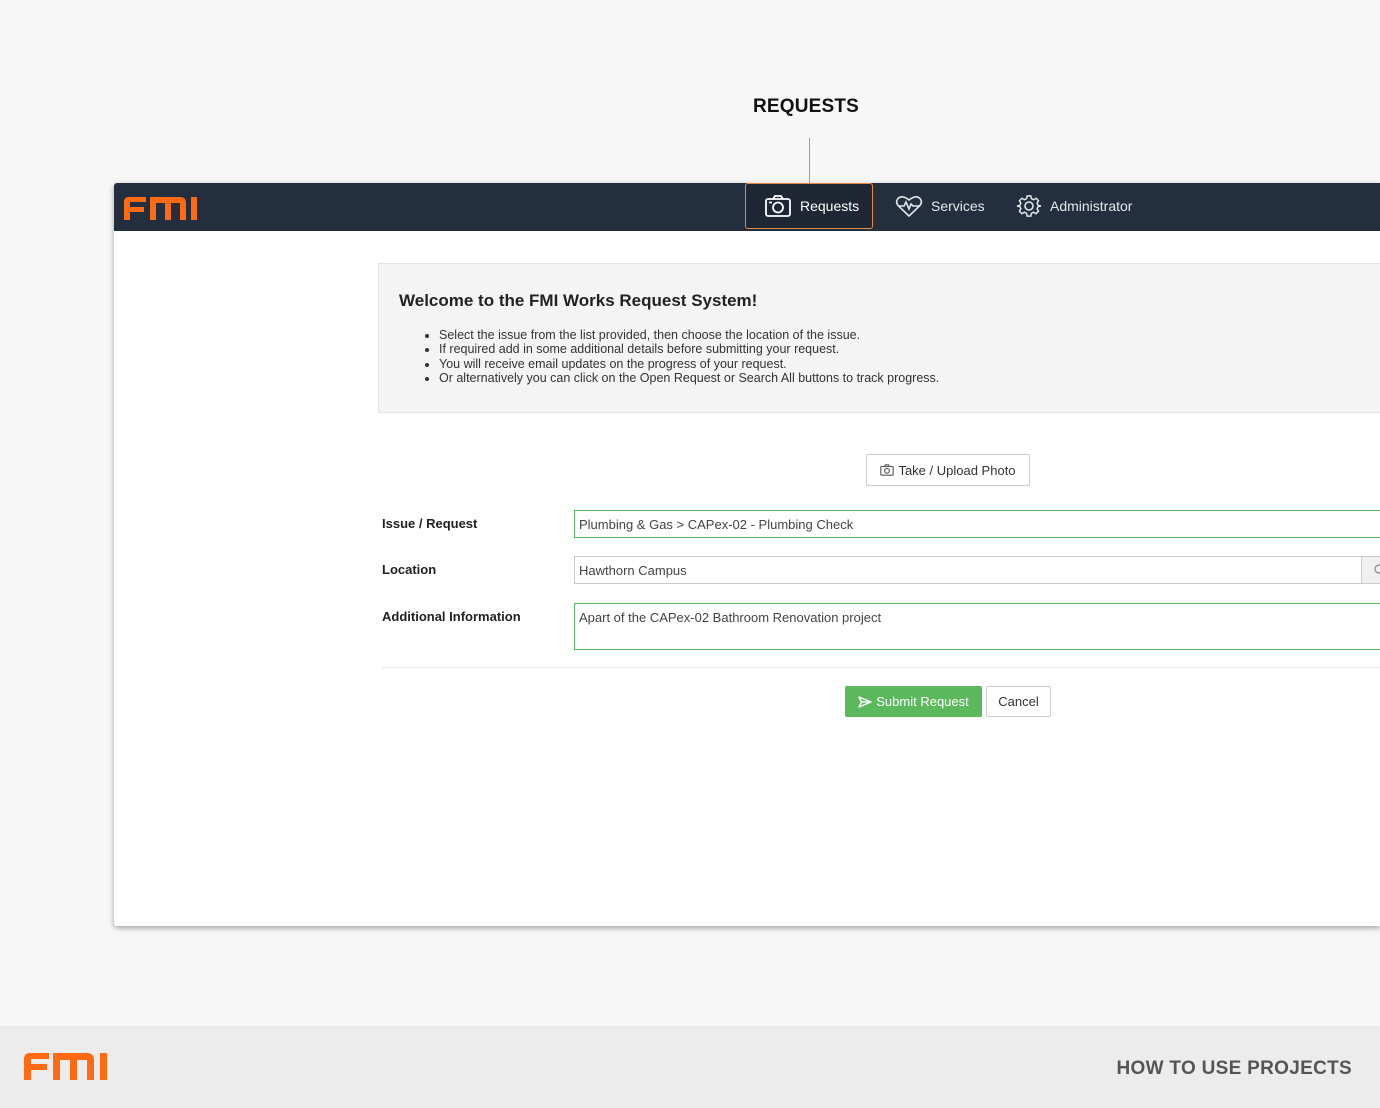 Image resolution: width=1380 pixels, height=1108 pixels. I want to click on nav-administrator: Administrator, so click(1074, 206).